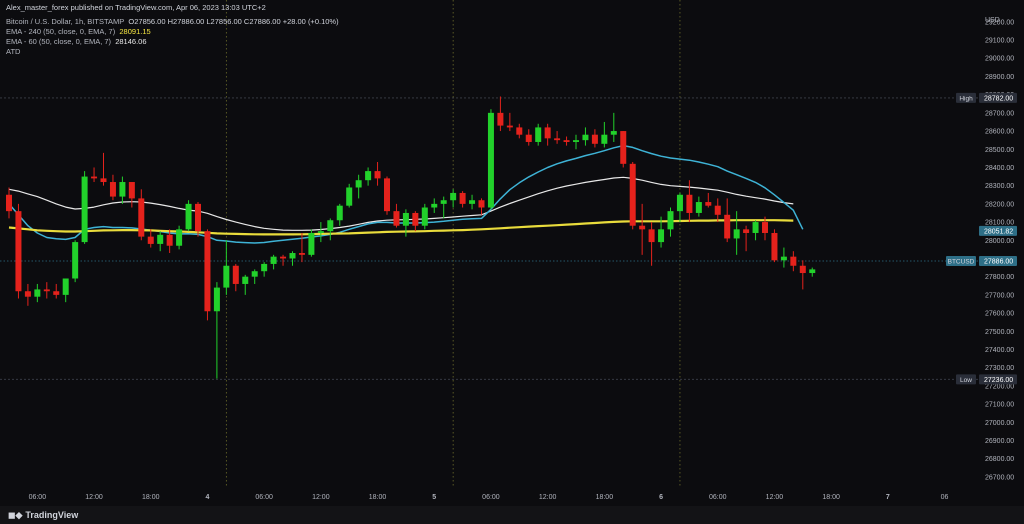 The width and height of the screenshot is (1024, 524). Describe the element at coordinates (43, 515) in the screenshot. I see `tradingview-brand: ◼◆ TradingView` at that location.